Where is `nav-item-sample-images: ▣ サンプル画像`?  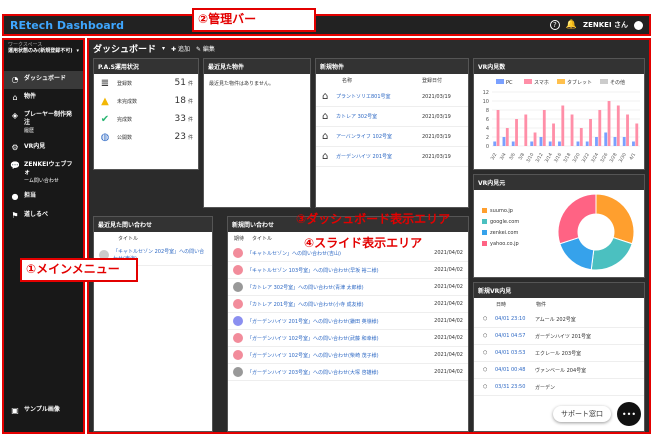 nav-item-sample-images: ▣ サンプル画像 is located at coordinates (43, 411).